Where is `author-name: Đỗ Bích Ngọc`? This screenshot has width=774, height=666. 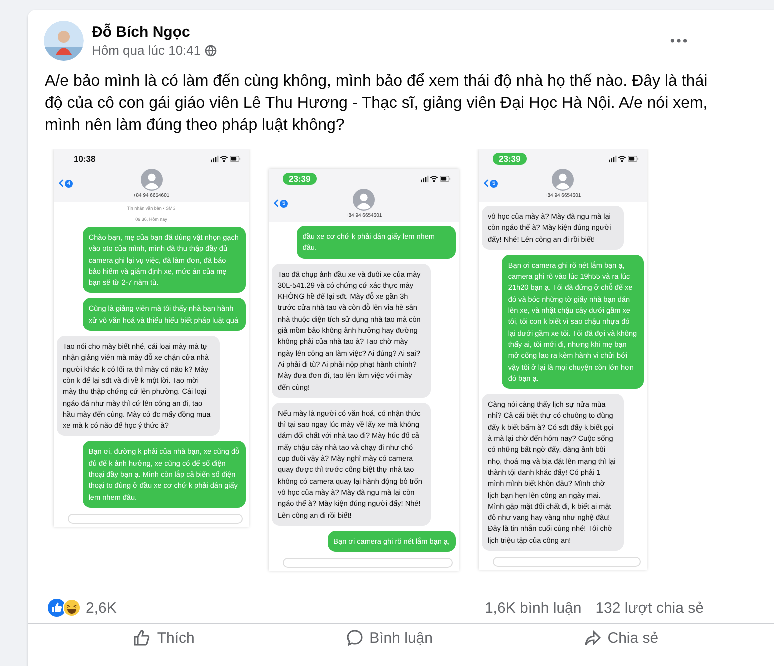
author-name: Đỗ Bích Ngọc is located at coordinates (381, 32).